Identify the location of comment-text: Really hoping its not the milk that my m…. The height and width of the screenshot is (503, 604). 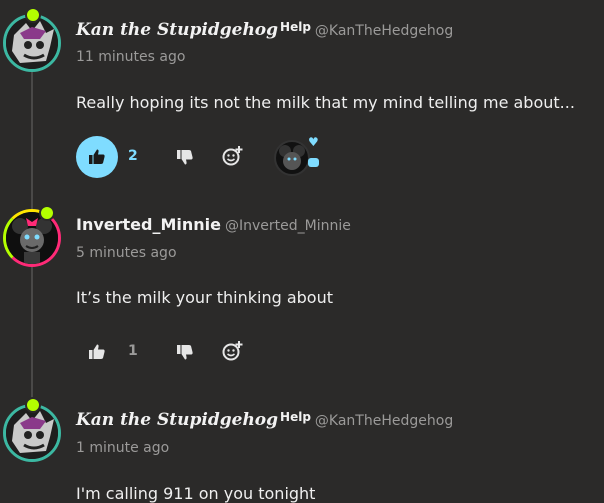
(325, 102).